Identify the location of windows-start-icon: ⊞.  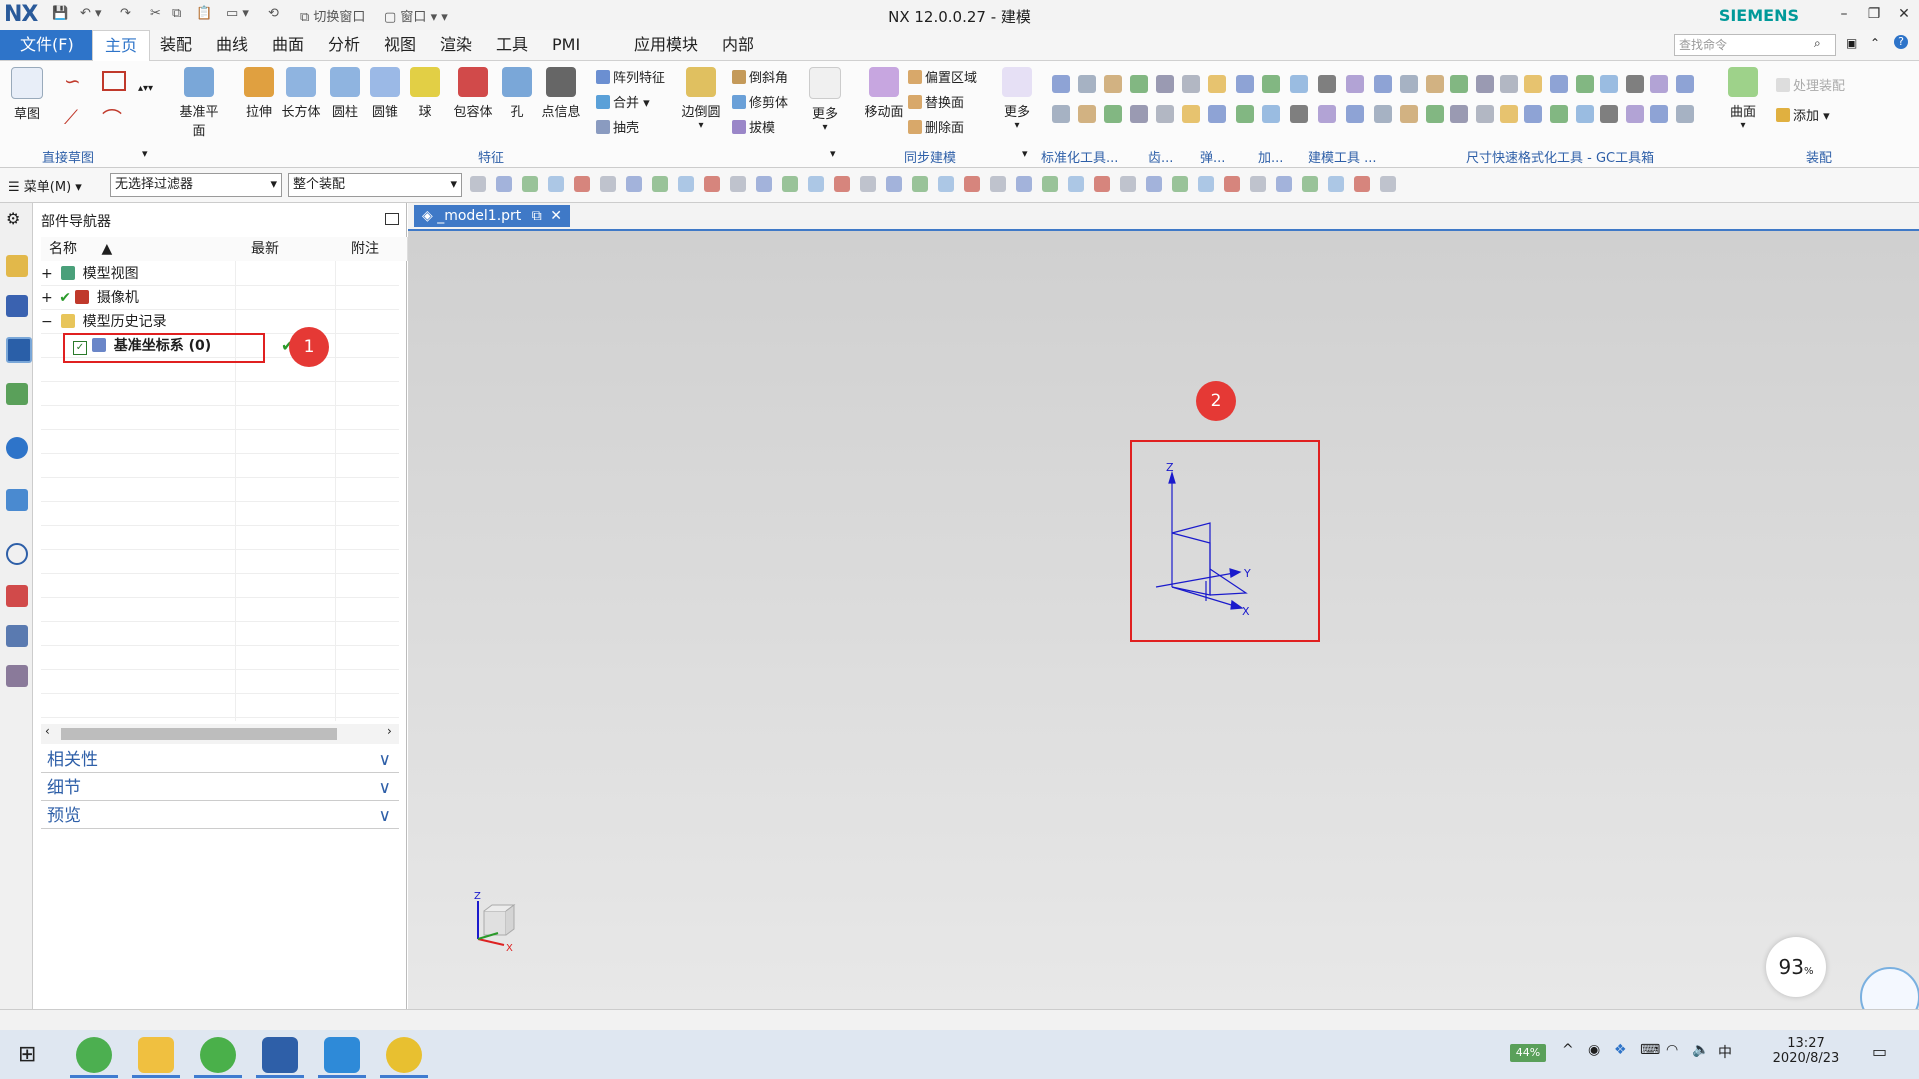
(27, 1054).